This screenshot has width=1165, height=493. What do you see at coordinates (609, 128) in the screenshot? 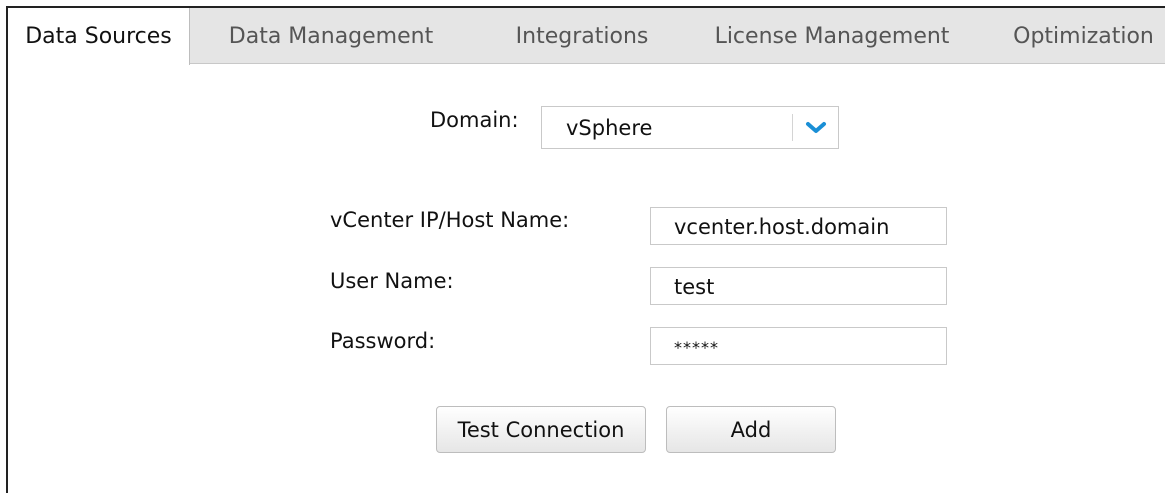
I see `domain-selected-value: vSphere` at bounding box center [609, 128].